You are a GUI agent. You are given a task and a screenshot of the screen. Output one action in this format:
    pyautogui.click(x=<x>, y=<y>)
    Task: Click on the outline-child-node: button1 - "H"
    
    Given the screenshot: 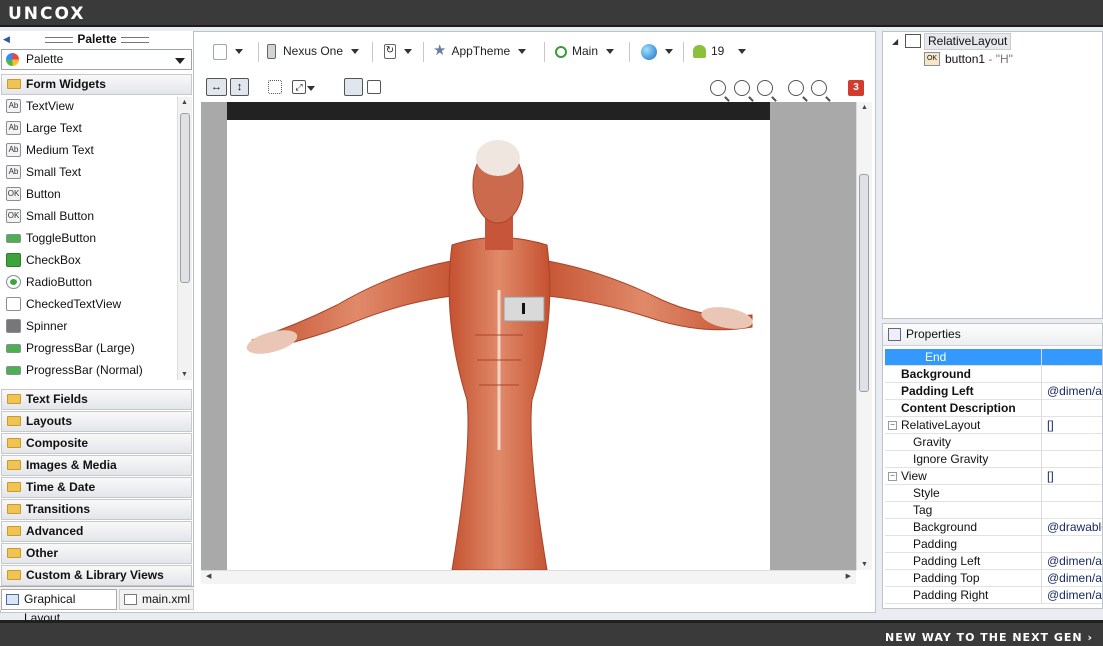 What is the action you would take?
    pyautogui.click(x=979, y=59)
    